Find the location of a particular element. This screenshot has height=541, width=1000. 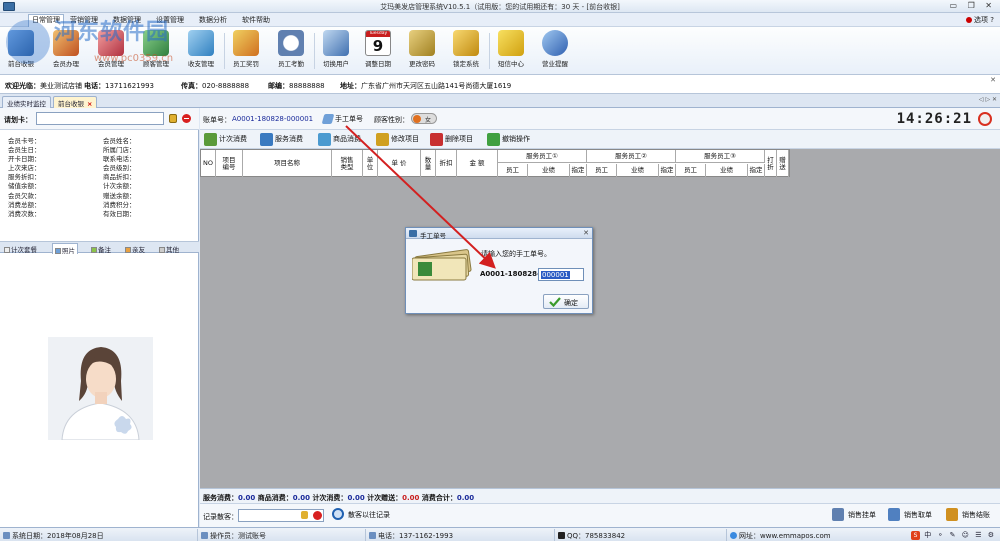

ribbon-adjust-date-button: Tuesday 9 调整日期 is located at coordinates (378, 51).